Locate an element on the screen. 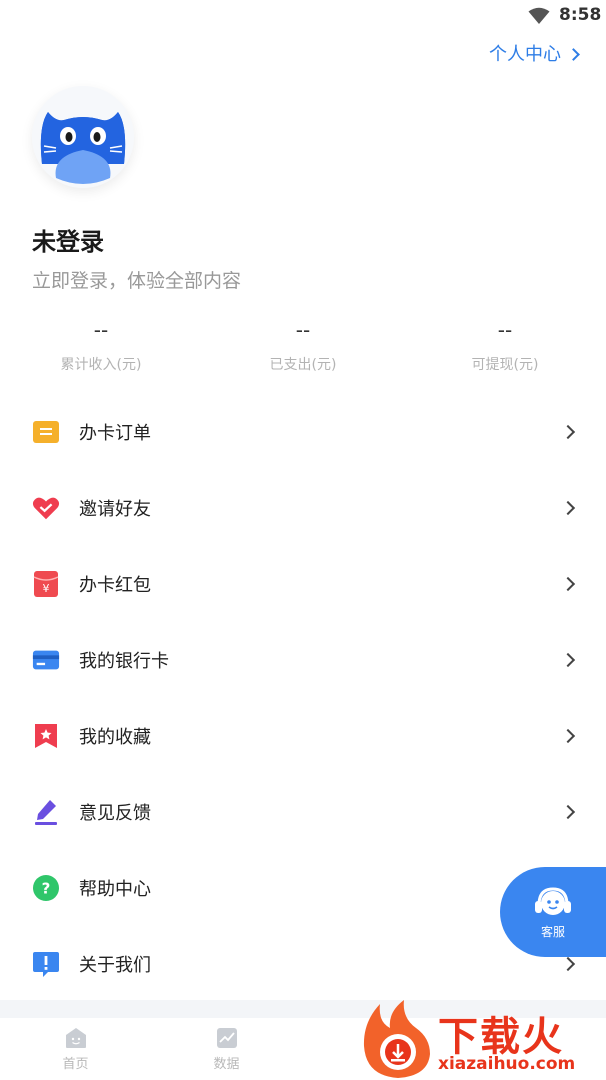 This screenshot has height=1080, width=606. tab-data: 数据 is located at coordinates (226, 1049).